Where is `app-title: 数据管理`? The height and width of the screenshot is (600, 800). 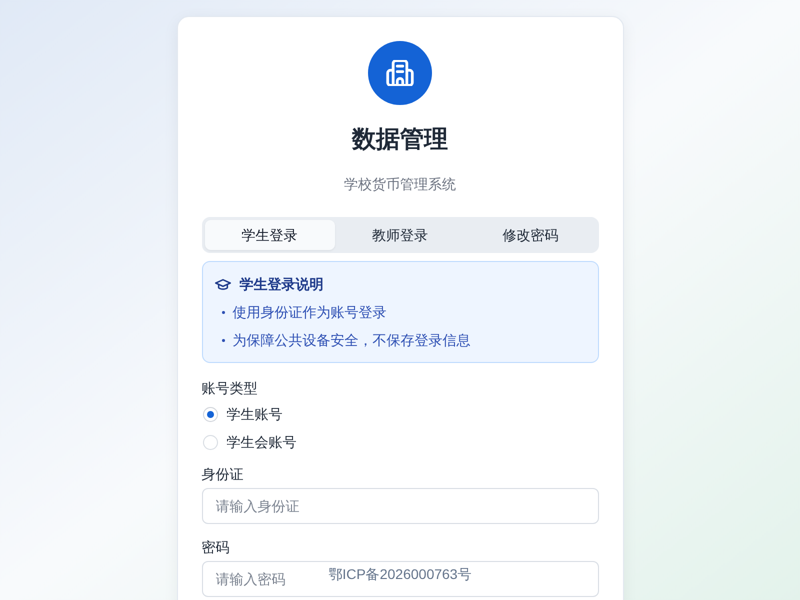
app-title: 数据管理 is located at coordinates (400, 140).